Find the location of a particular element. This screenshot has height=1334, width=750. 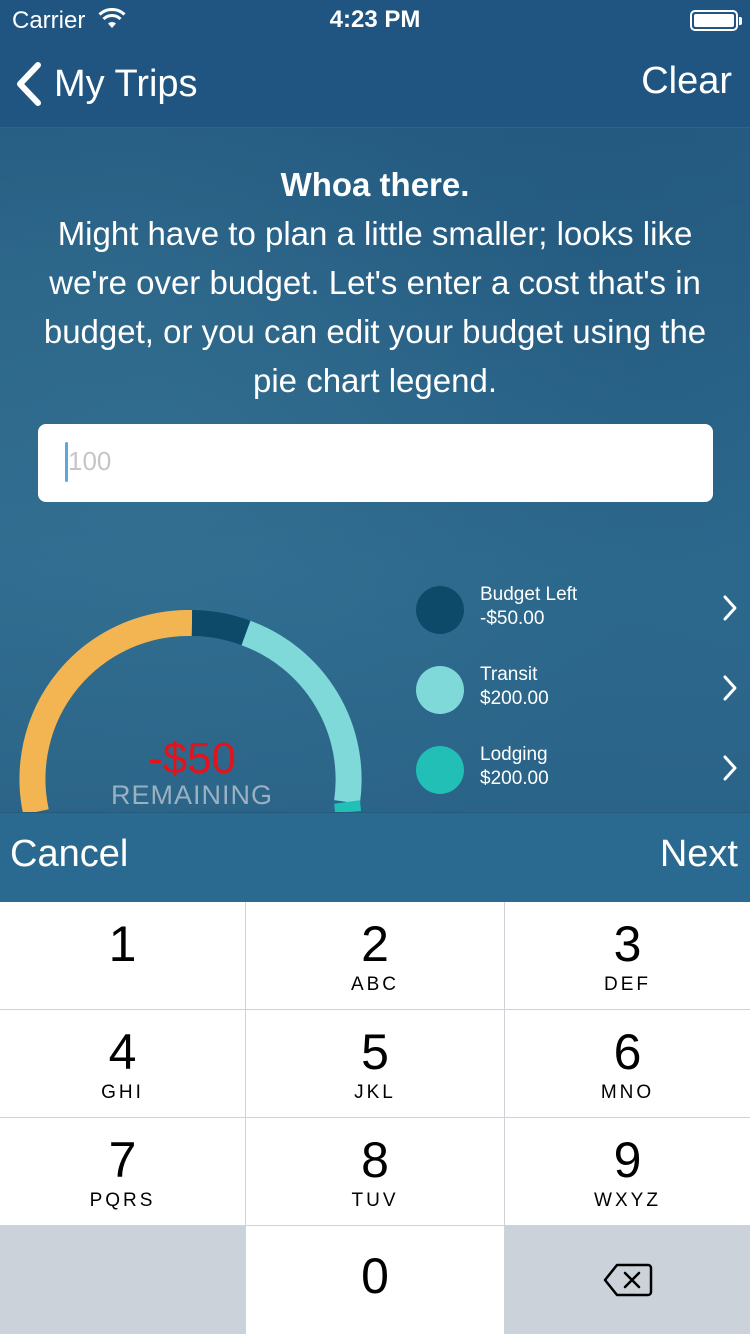

battery-icon is located at coordinates (716, 20).